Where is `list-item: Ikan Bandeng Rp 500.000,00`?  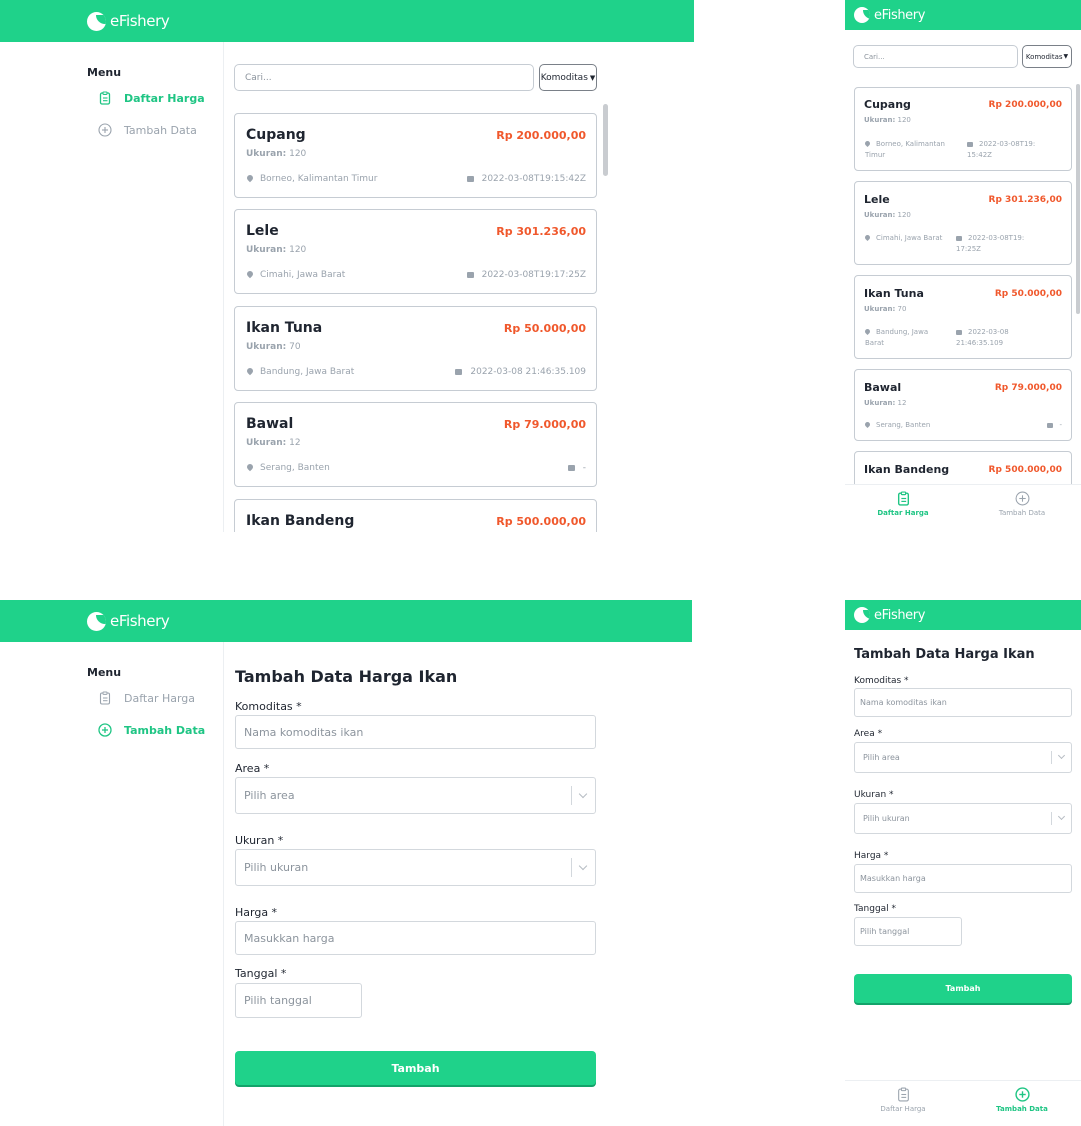
list-item: Ikan Bandeng Rp 500.000,00 is located at coordinates (415, 515).